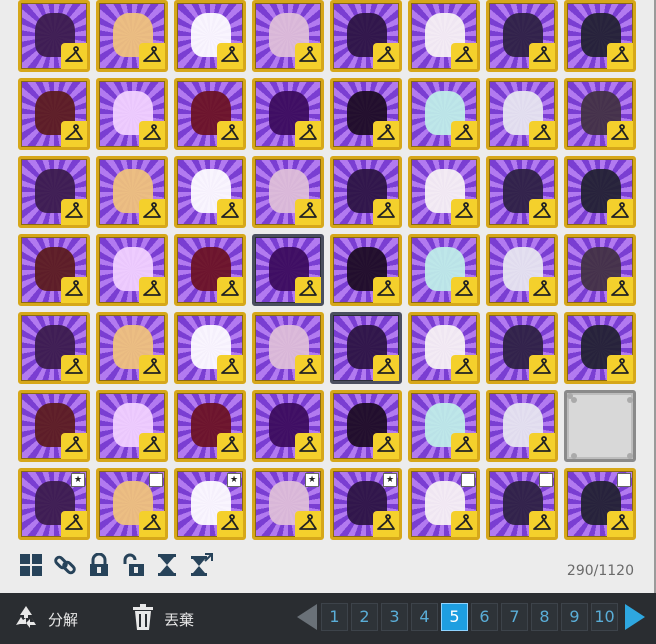  I want to click on item-slot-red-scythe, so click(366, 348).